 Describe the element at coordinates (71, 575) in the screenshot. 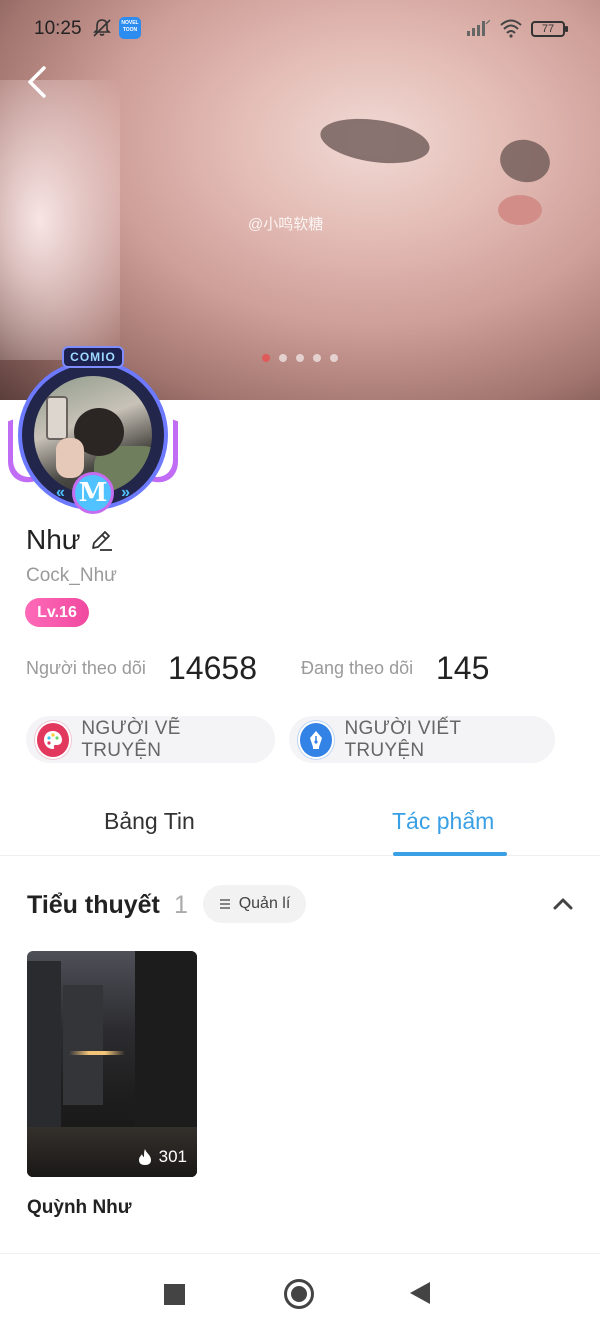

I see `profile-username: Cock_Như` at that location.